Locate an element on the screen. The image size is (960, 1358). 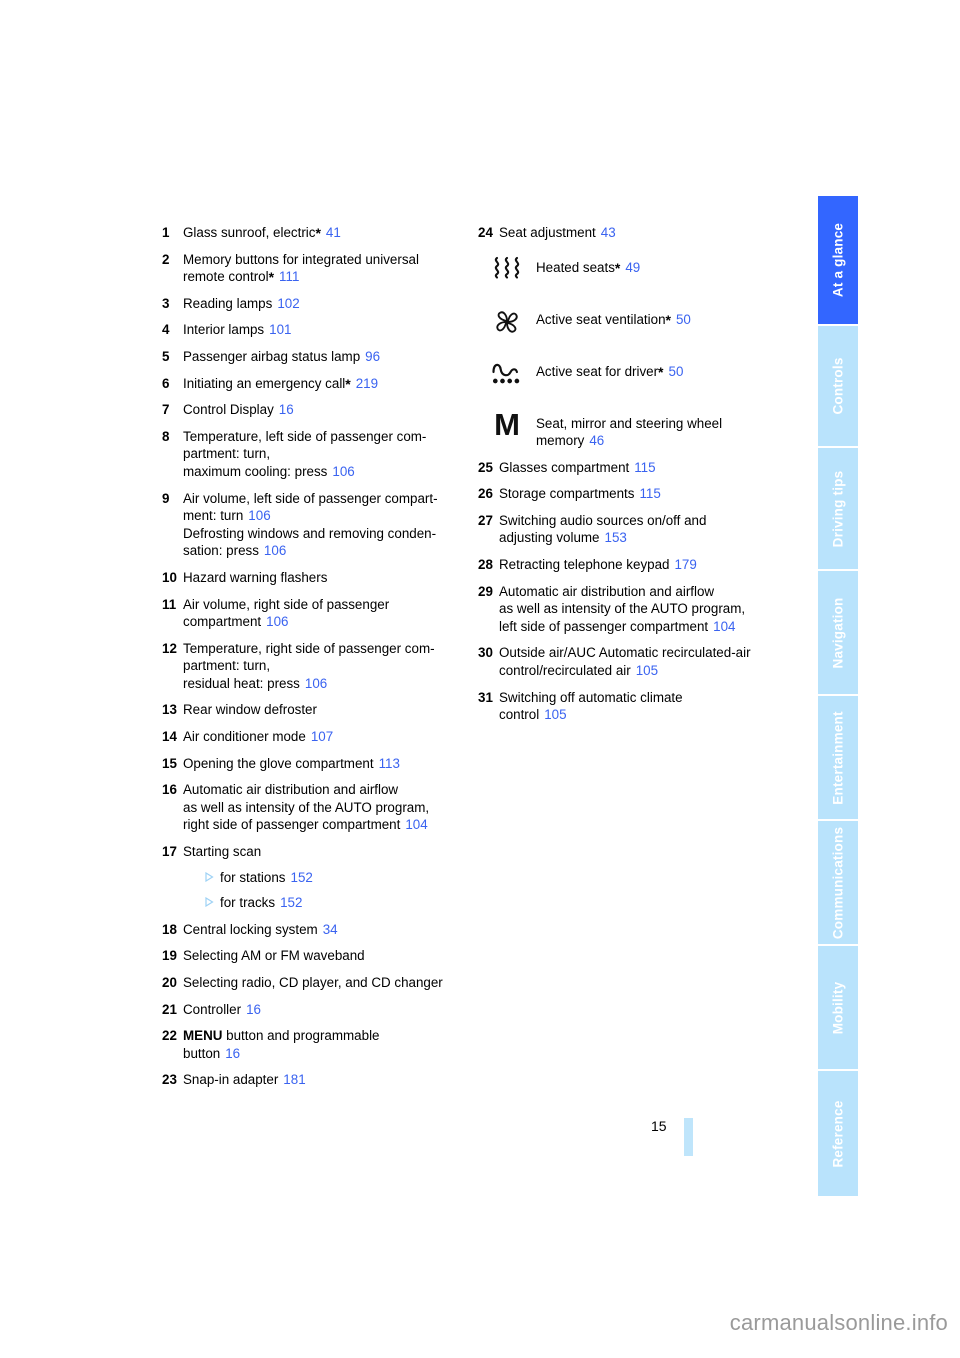
page-reference: 181 is located at coordinates (294, 1079).